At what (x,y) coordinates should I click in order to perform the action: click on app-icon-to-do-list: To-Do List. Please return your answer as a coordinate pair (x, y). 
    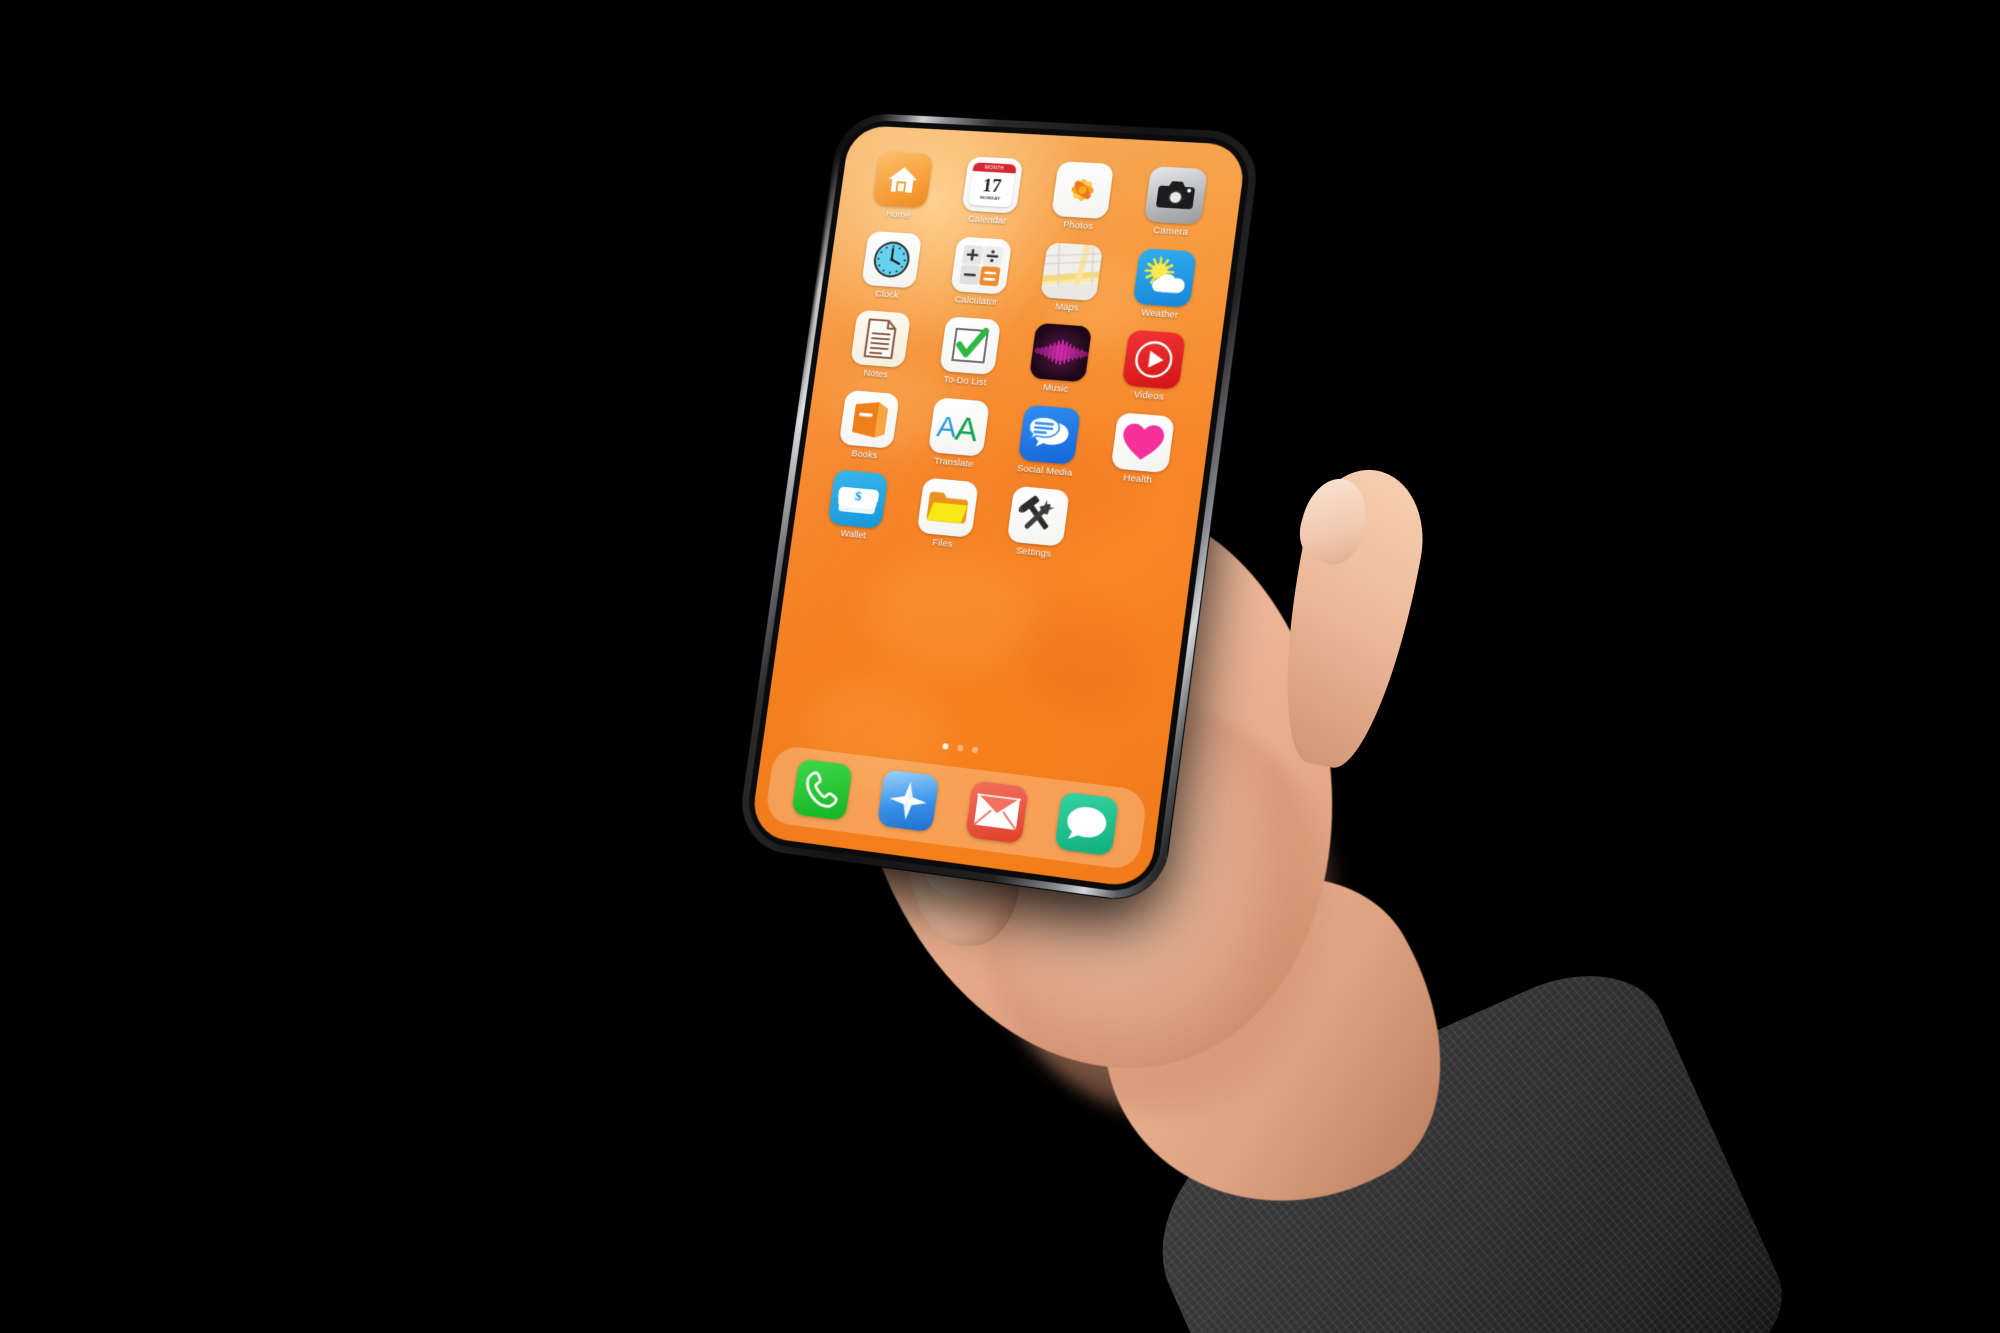
    Looking at the image, I should click on (969, 352).